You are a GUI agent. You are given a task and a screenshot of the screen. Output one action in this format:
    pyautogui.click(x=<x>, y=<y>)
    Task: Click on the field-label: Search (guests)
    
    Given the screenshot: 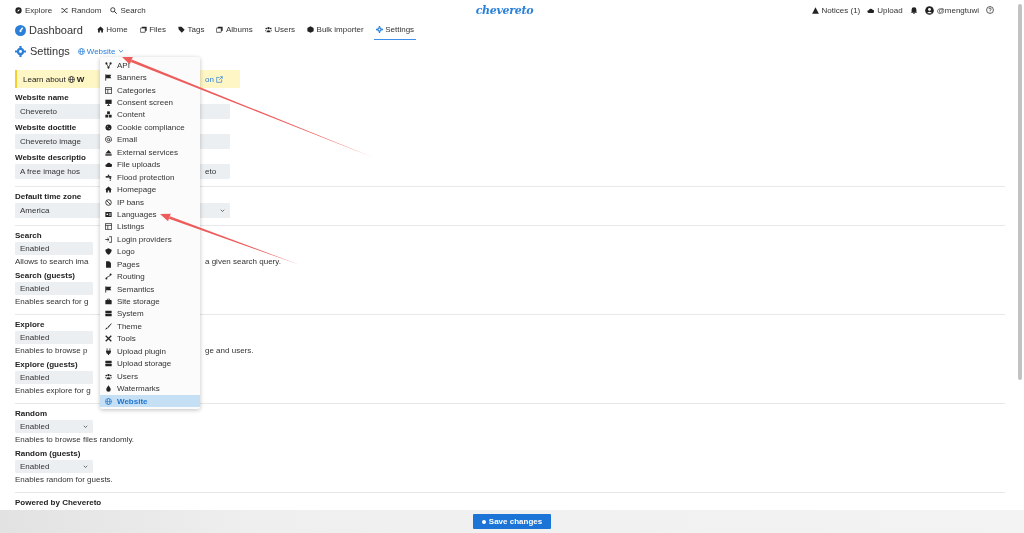 What is the action you would take?
    pyautogui.click(x=45, y=276)
    